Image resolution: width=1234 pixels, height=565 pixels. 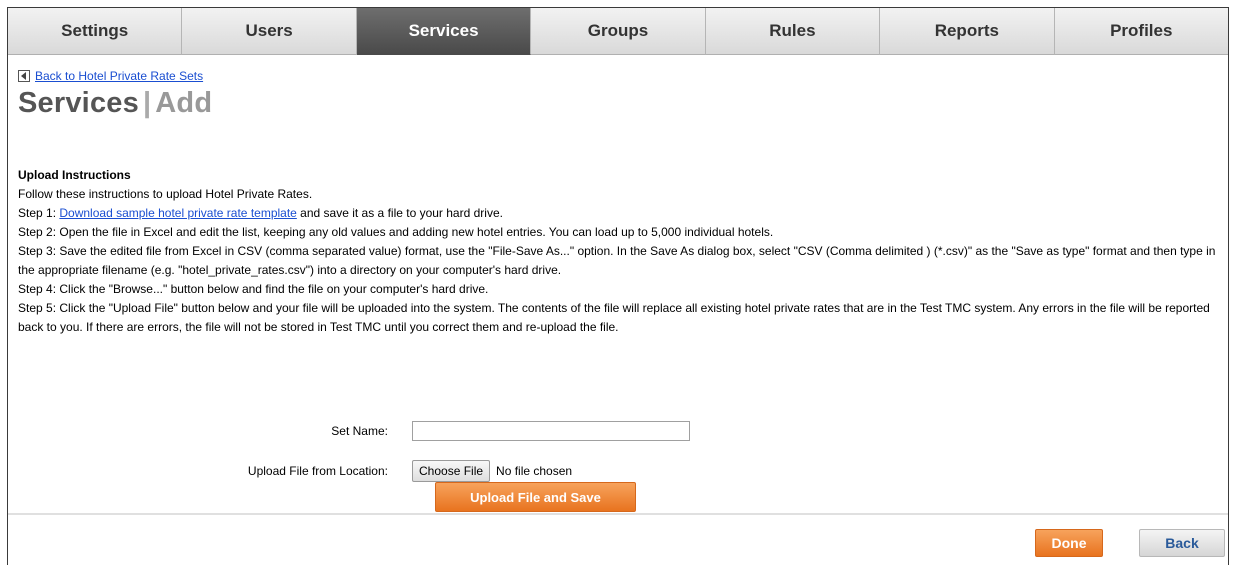 I want to click on set-name-label: Set Name:, so click(x=359, y=431).